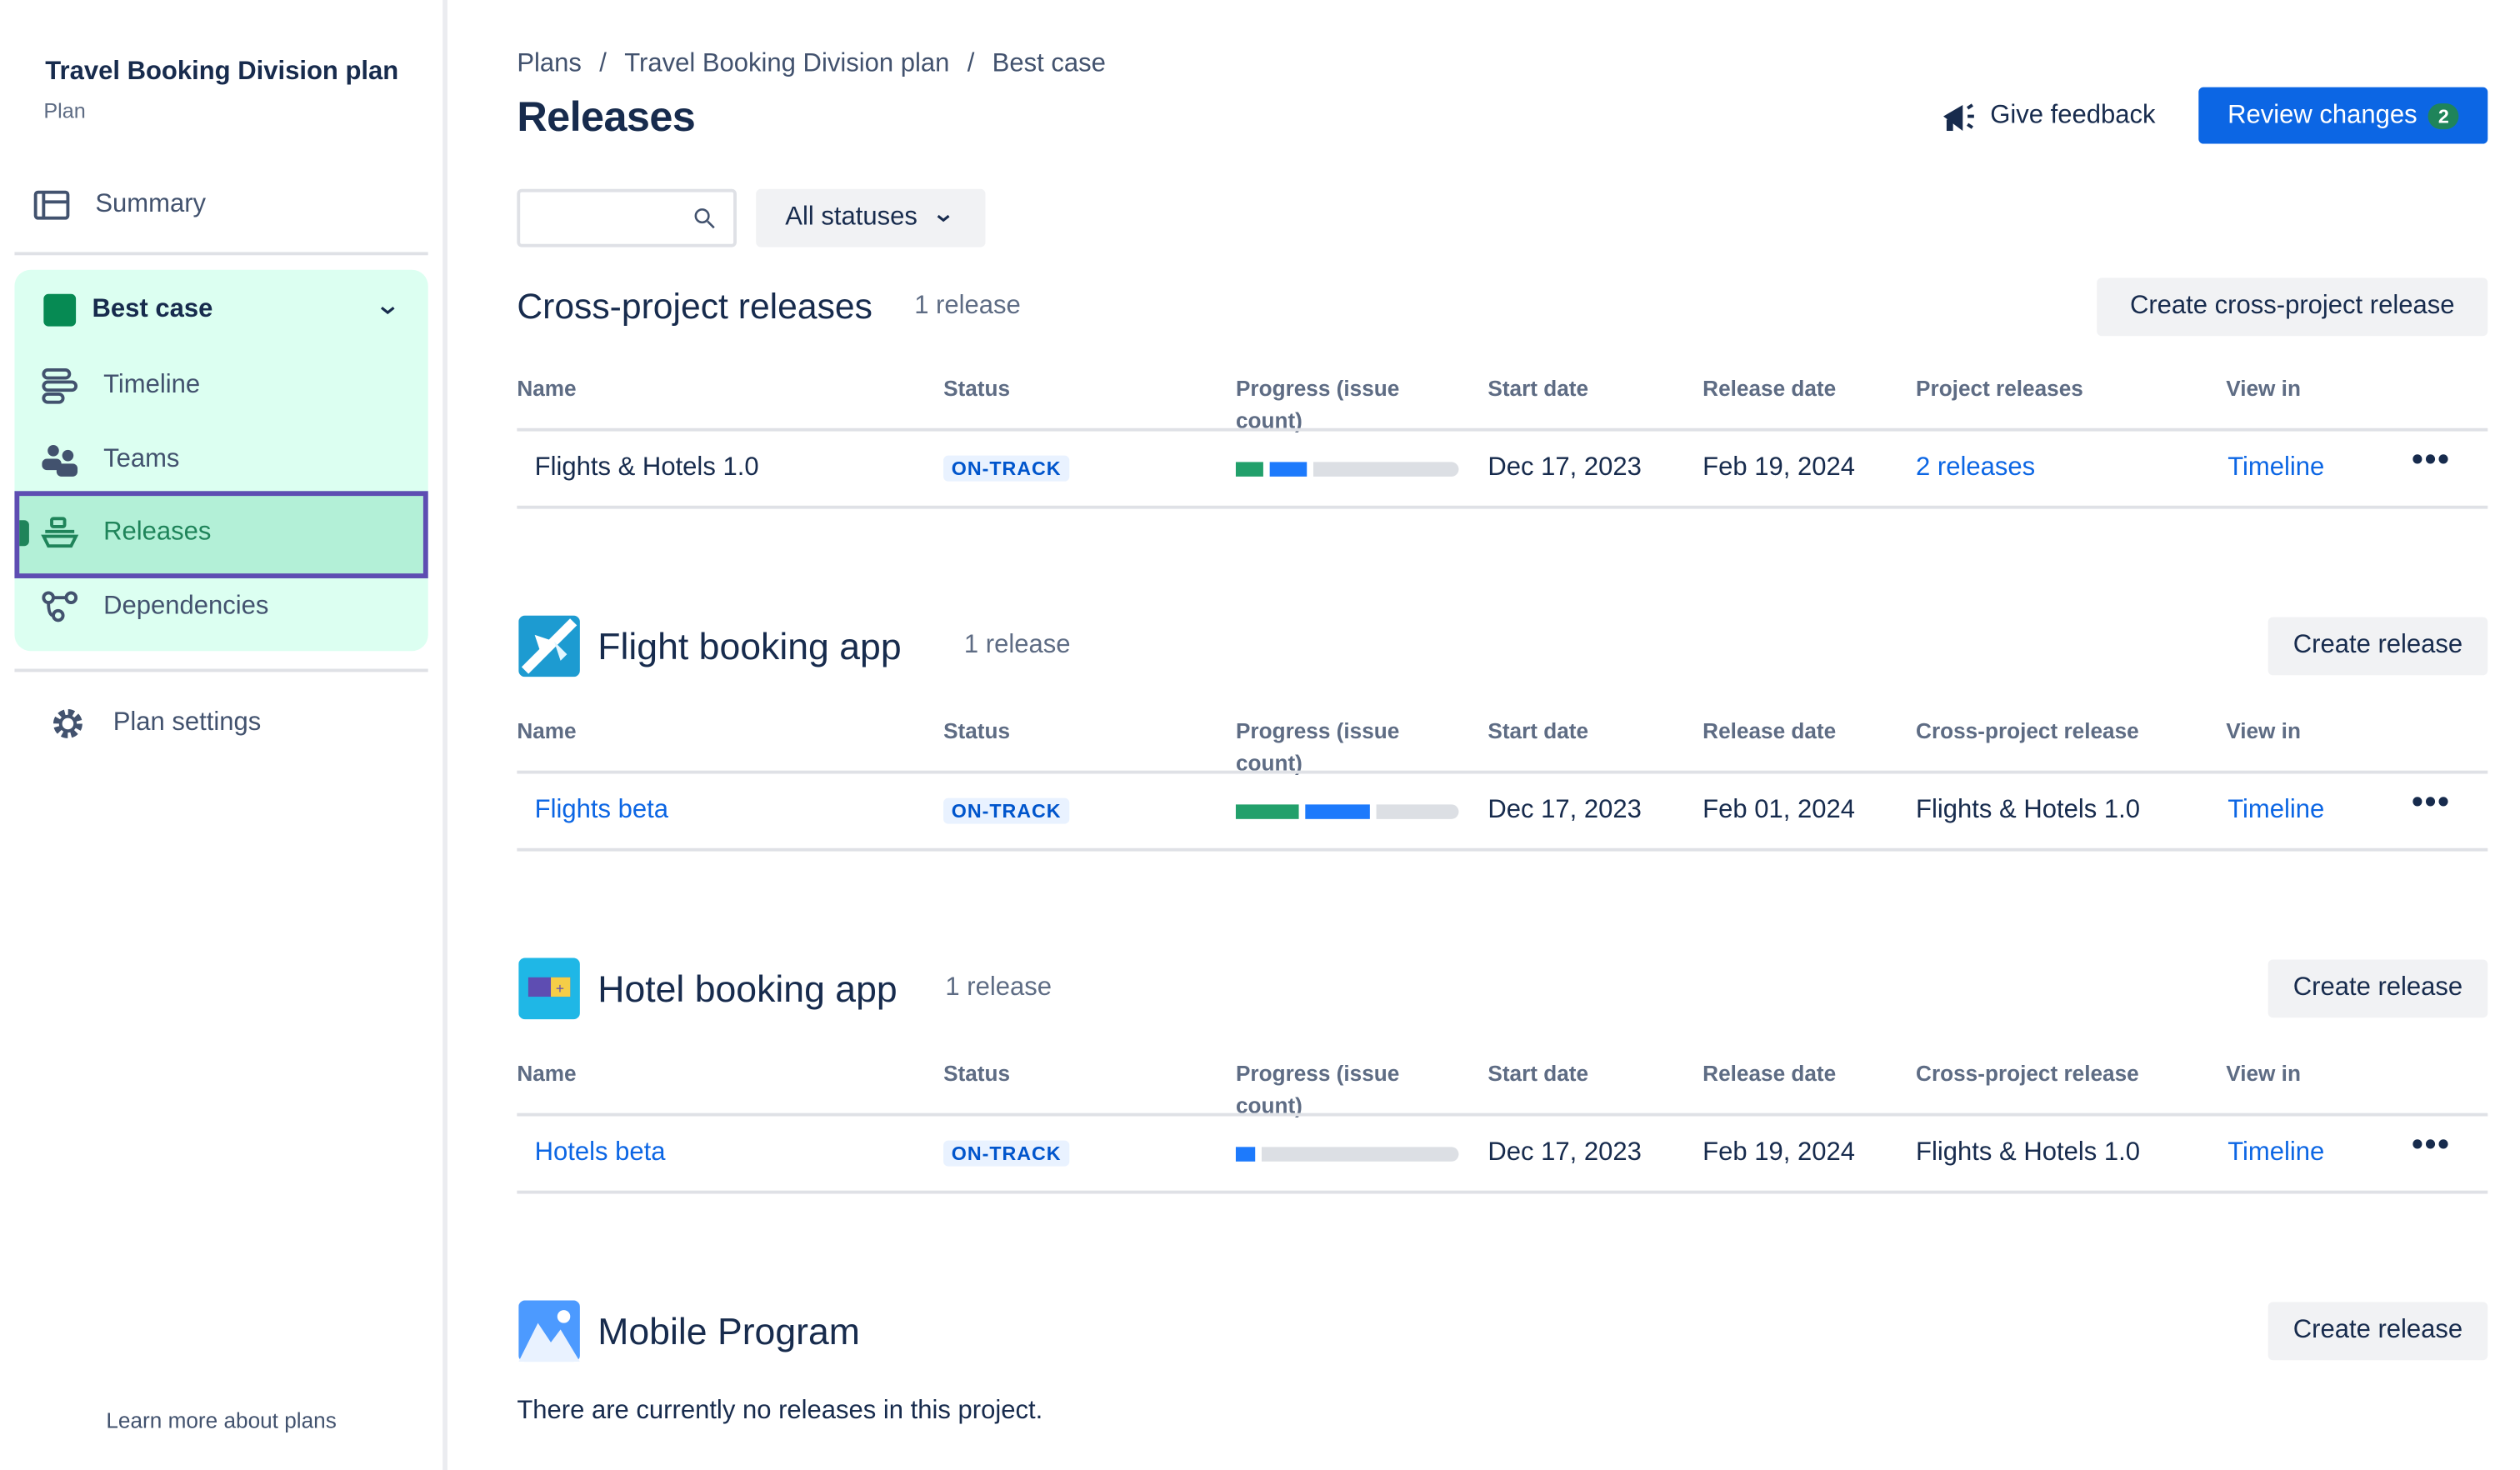 The image size is (2520, 1470). I want to click on sidebar-item-dependencies: Dependencies, so click(154, 608).